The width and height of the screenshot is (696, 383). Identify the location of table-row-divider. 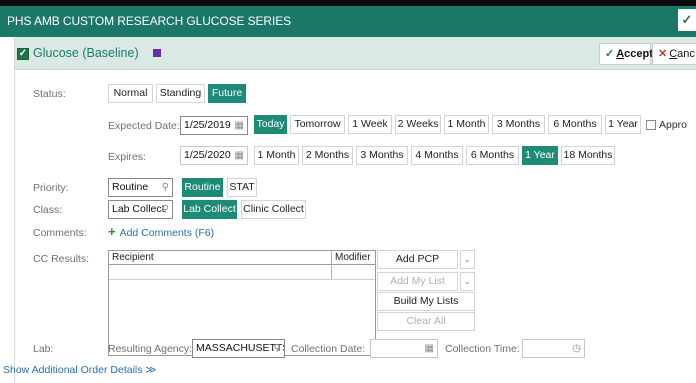
(242, 279).